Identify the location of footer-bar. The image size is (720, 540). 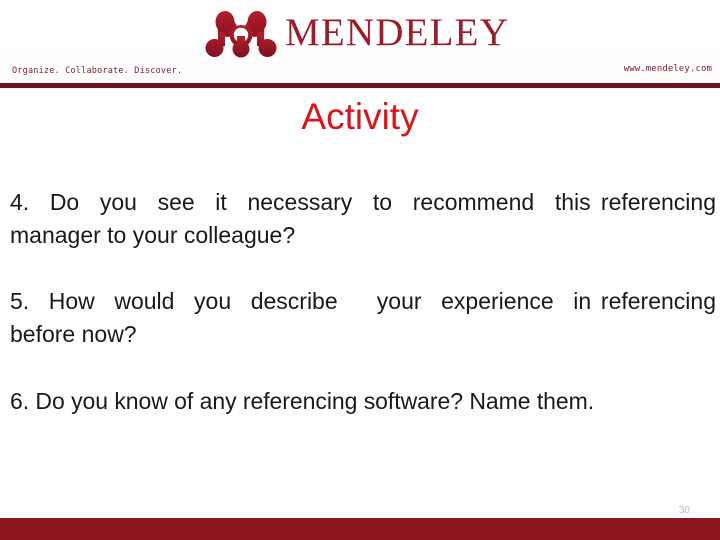
(360, 529).